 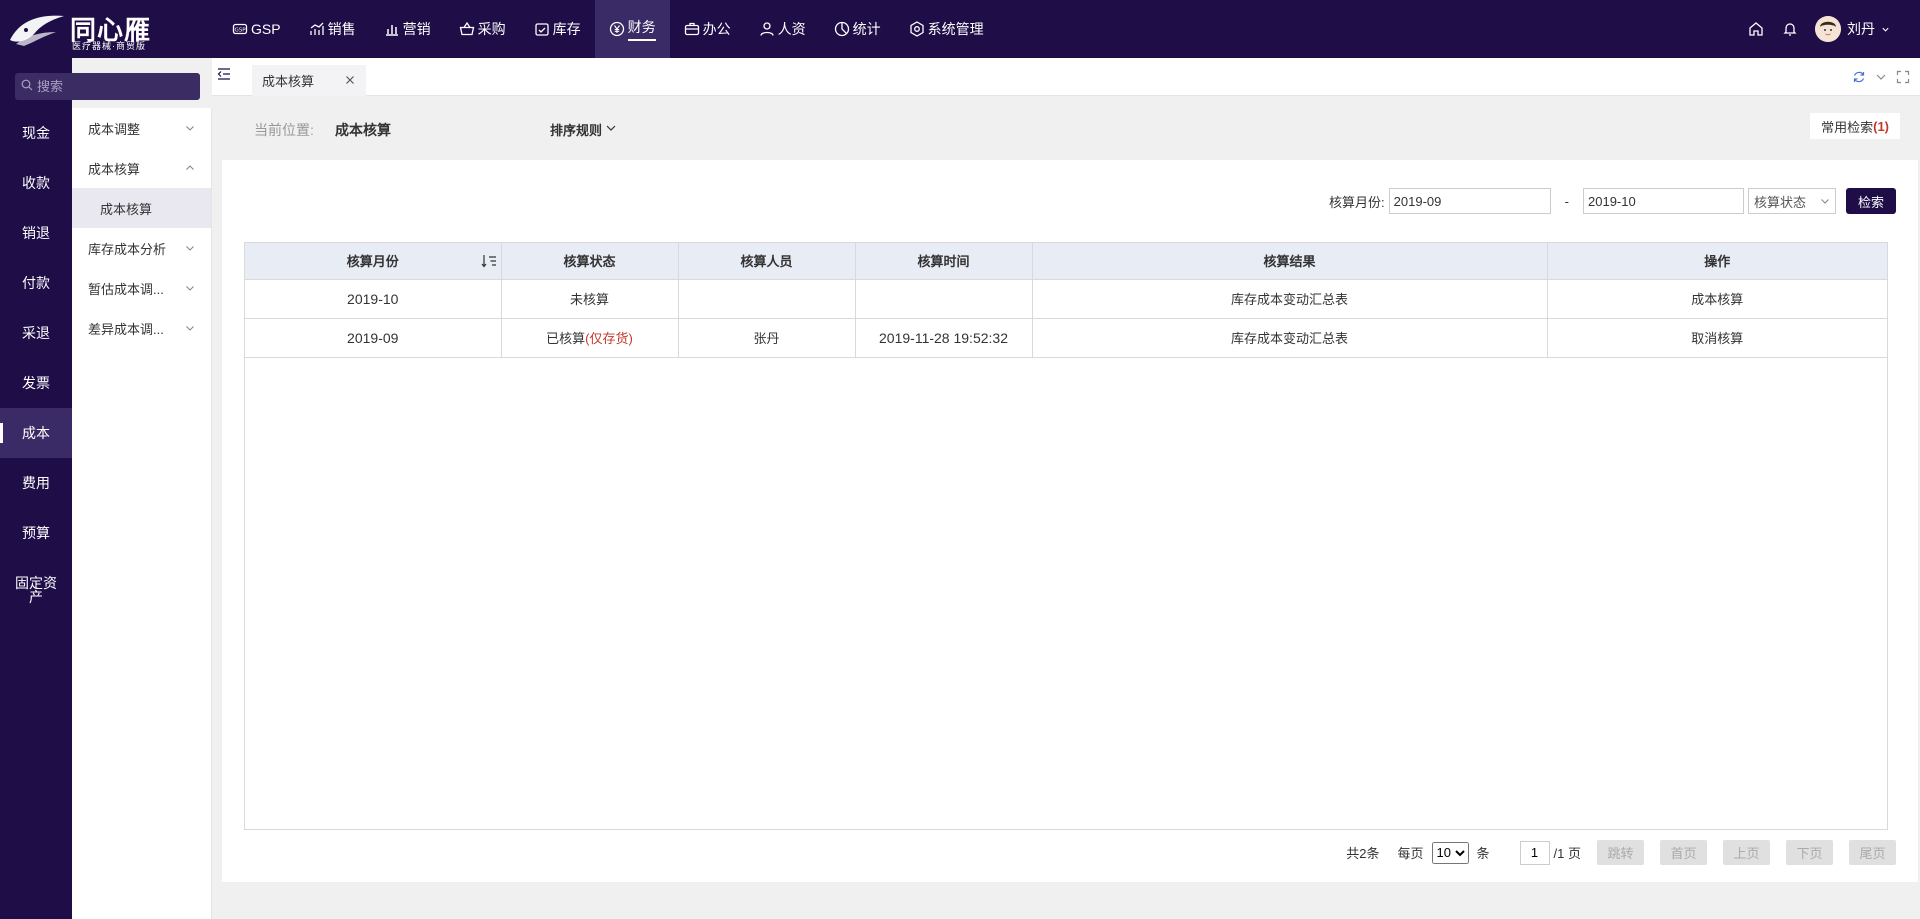 What do you see at coordinates (1903, 77) in the screenshot?
I see `fullscreen-icon` at bounding box center [1903, 77].